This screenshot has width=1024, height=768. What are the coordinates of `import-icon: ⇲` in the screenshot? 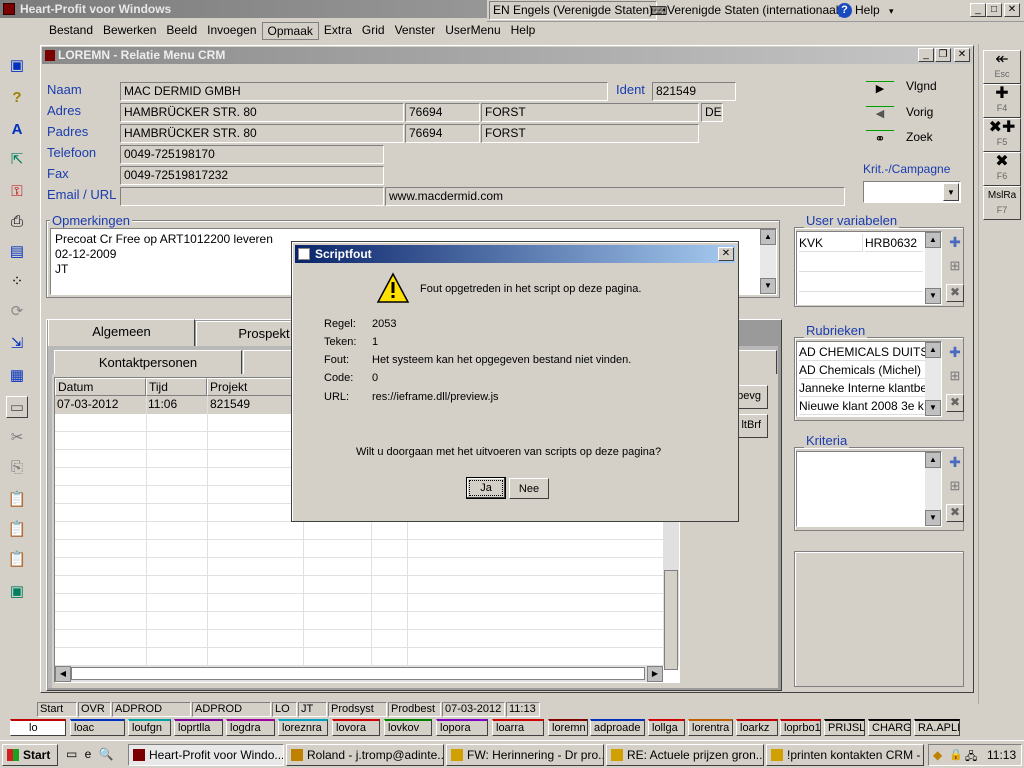 It's located at (17, 343).